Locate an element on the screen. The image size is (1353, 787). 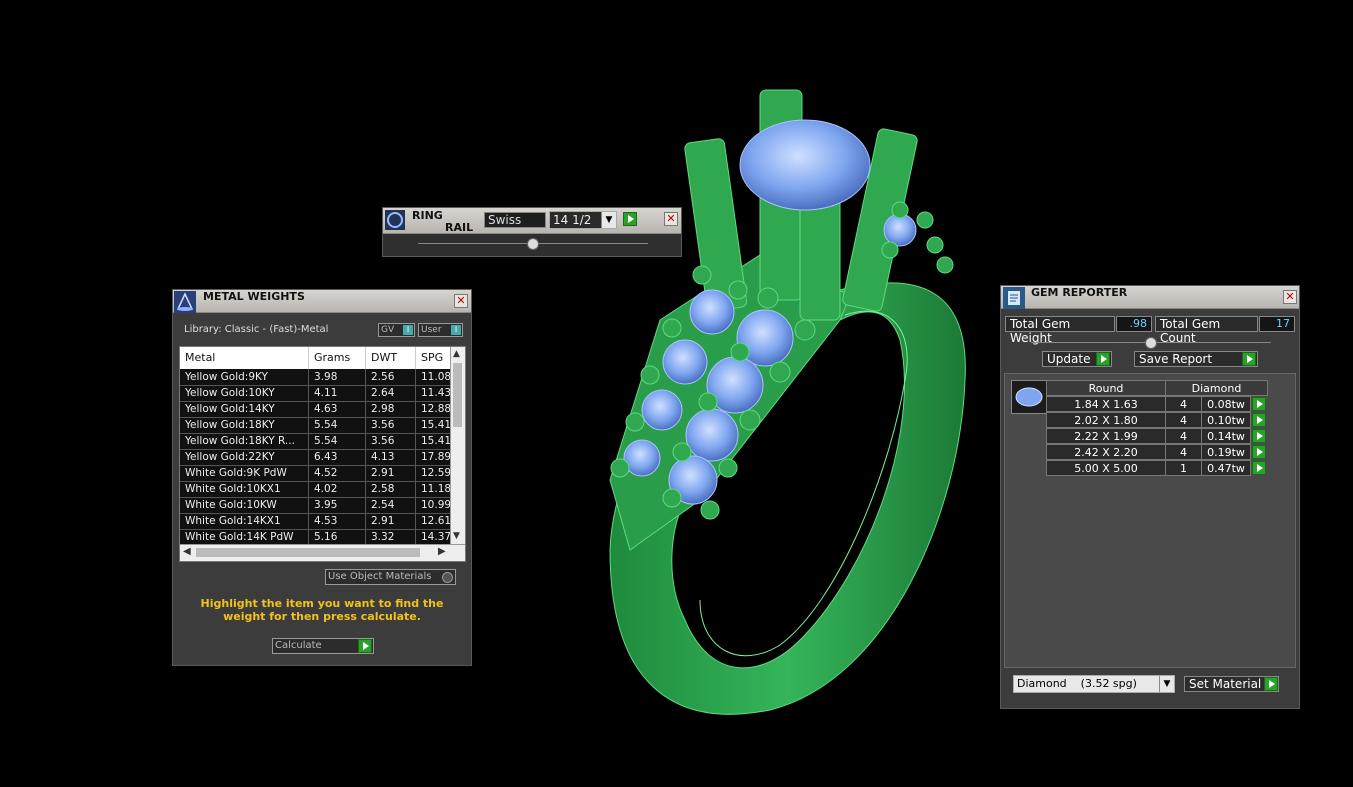
ring-rail-slider-knob is located at coordinates (533, 244).